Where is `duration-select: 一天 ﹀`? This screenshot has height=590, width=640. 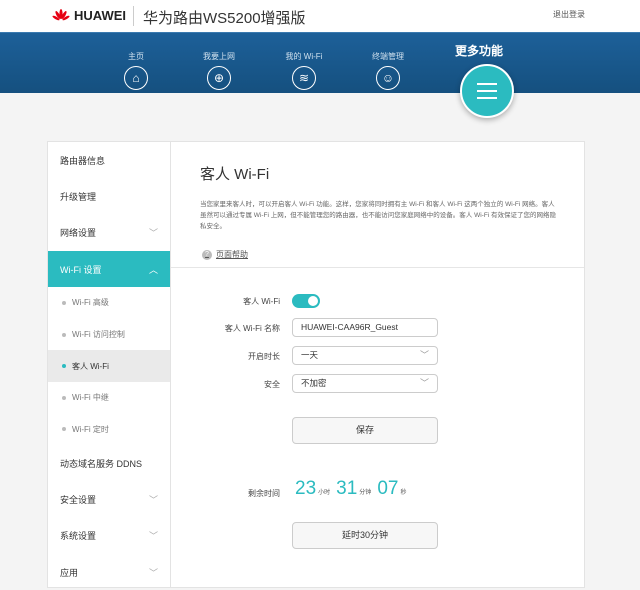
duration-select: 一天 ﹀ is located at coordinates (365, 355).